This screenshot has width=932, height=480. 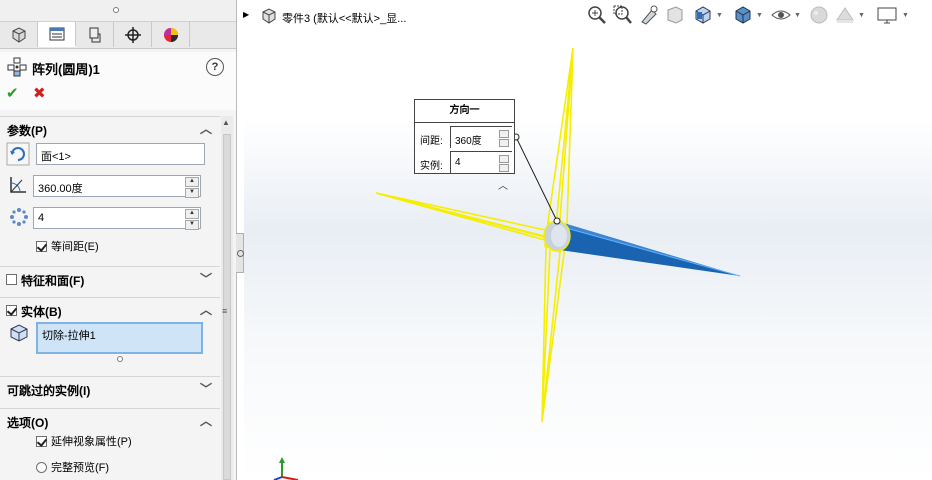 What do you see at coordinates (431, 166) in the screenshot?
I see `callout-instances-label: 实例:` at bounding box center [431, 166].